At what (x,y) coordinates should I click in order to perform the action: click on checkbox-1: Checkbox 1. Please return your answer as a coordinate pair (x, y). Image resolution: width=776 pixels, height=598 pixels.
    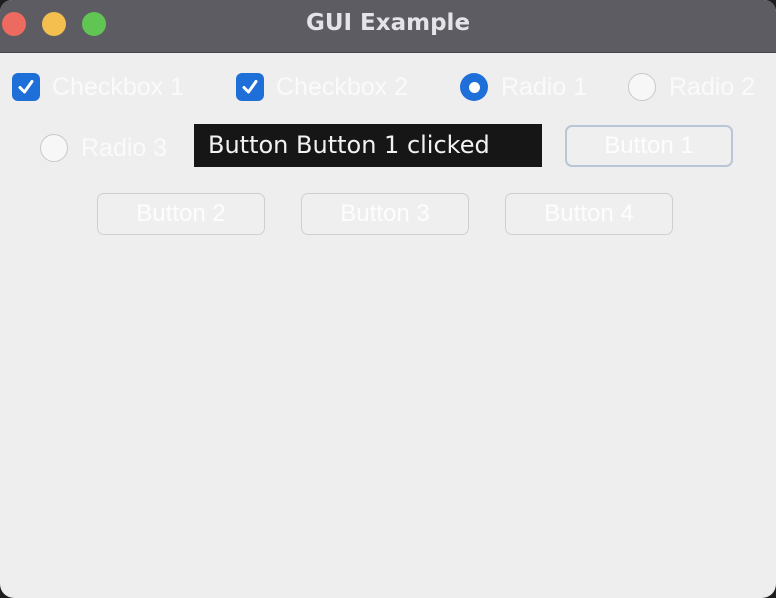
    Looking at the image, I should click on (98, 87).